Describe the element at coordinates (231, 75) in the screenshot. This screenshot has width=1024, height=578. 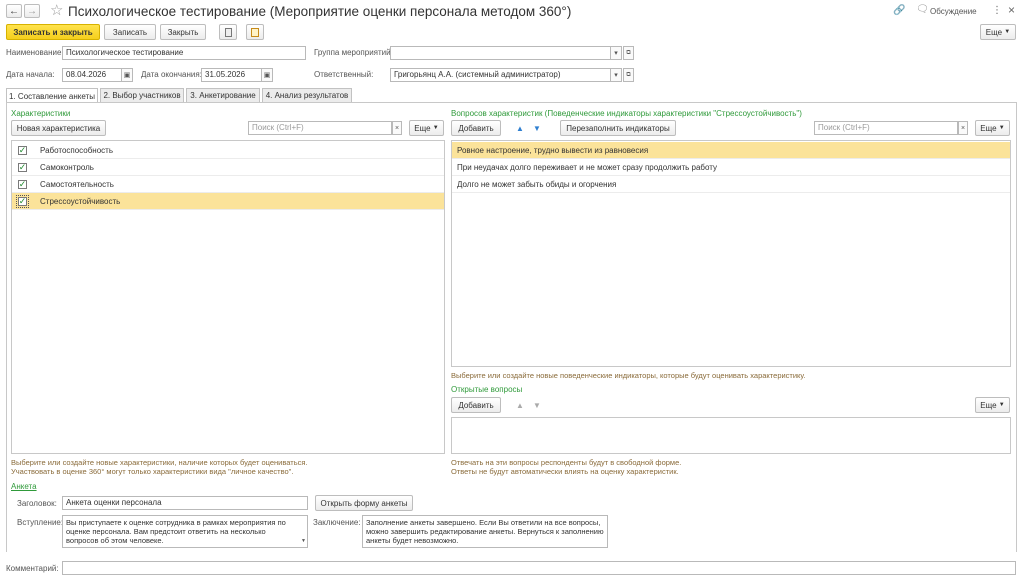
I see `end-date-field: 31.05.2026` at that location.